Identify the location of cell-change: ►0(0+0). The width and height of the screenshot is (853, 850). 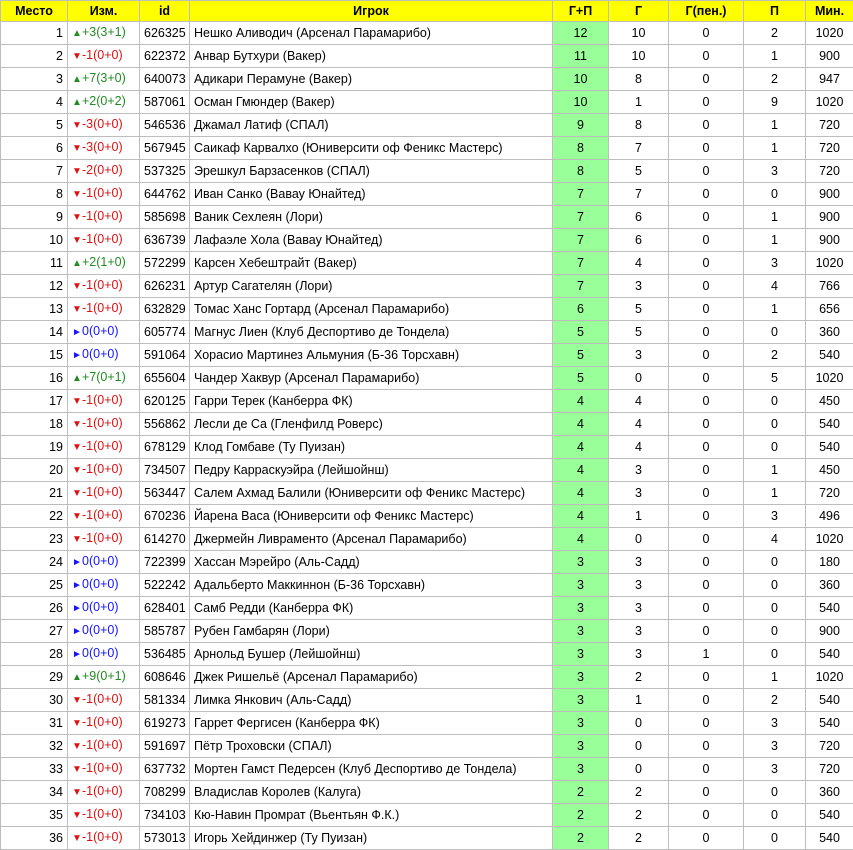
(104, 654).